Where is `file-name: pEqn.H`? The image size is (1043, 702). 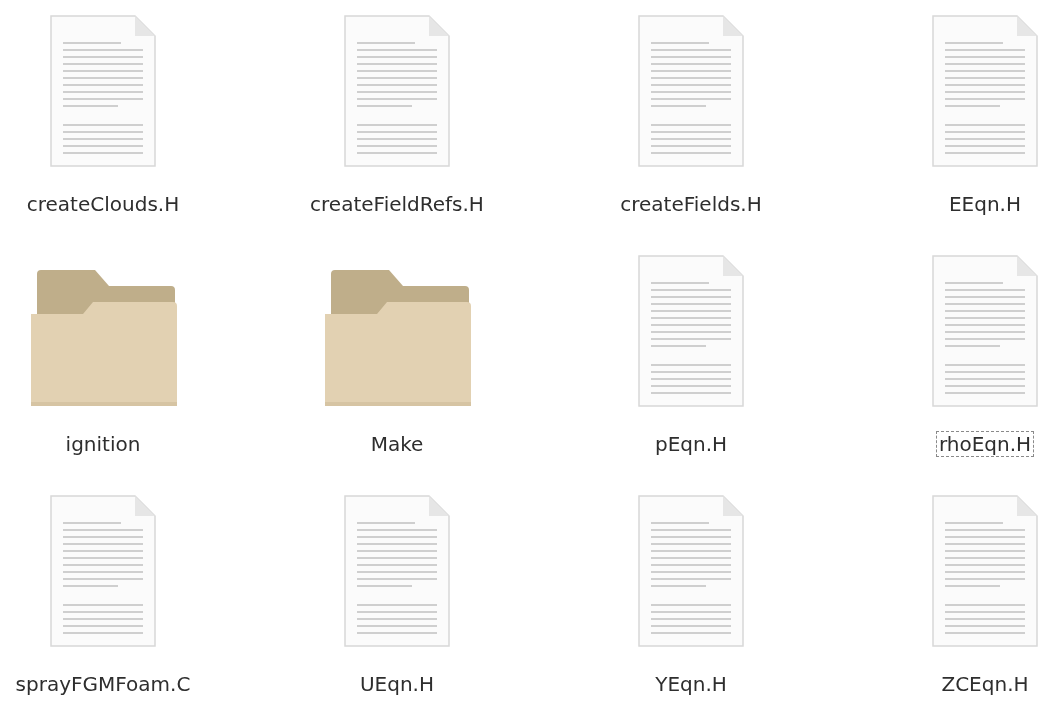
file-name: pEqn.H is located at coordinates (691, 444).